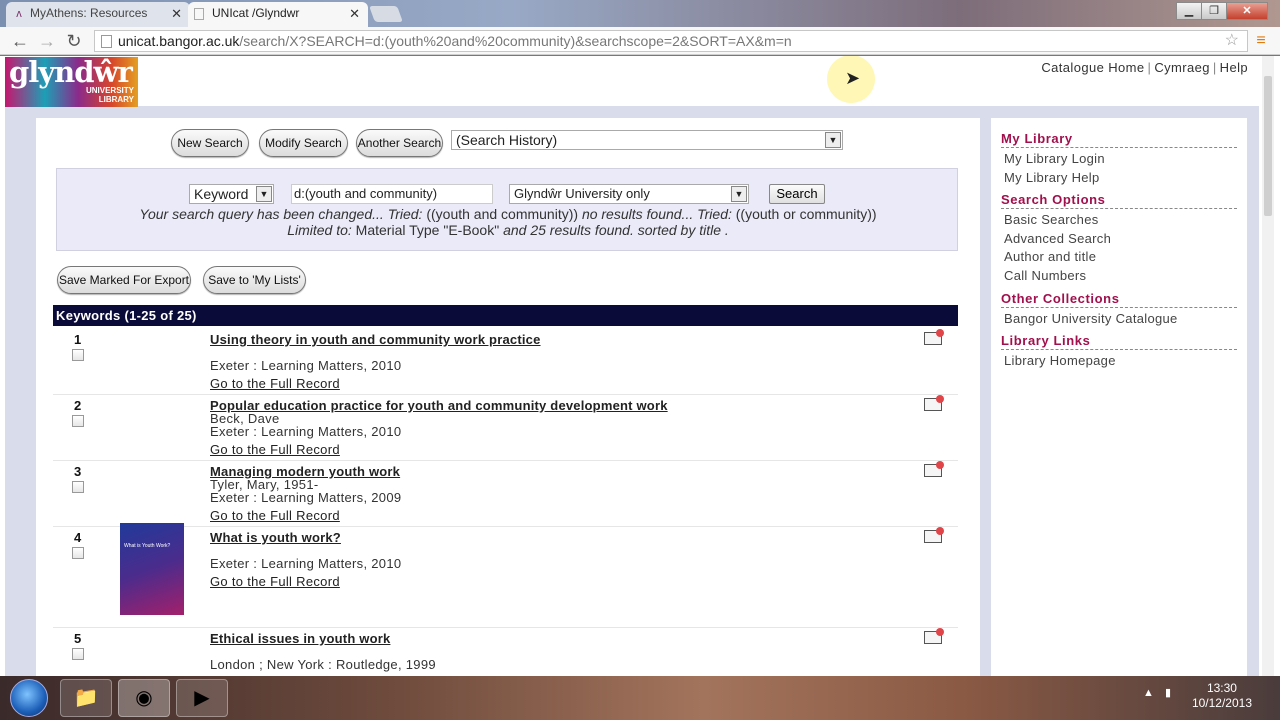  What do you see at coordinates (1045, 275) in the screenshot?
I see `sidebar-link-call-numbers: Call Numbers` at bounding box center [1045, 275].